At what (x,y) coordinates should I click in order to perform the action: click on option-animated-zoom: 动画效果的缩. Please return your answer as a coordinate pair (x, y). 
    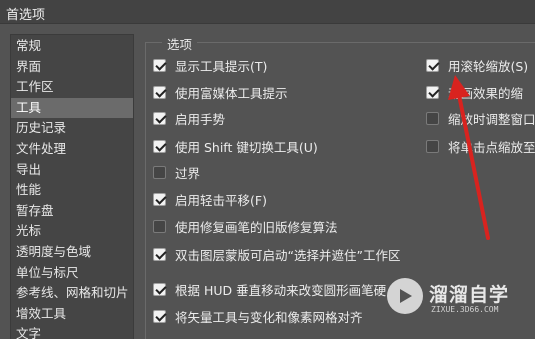
    Looking at the image, I should click on (474, 92).